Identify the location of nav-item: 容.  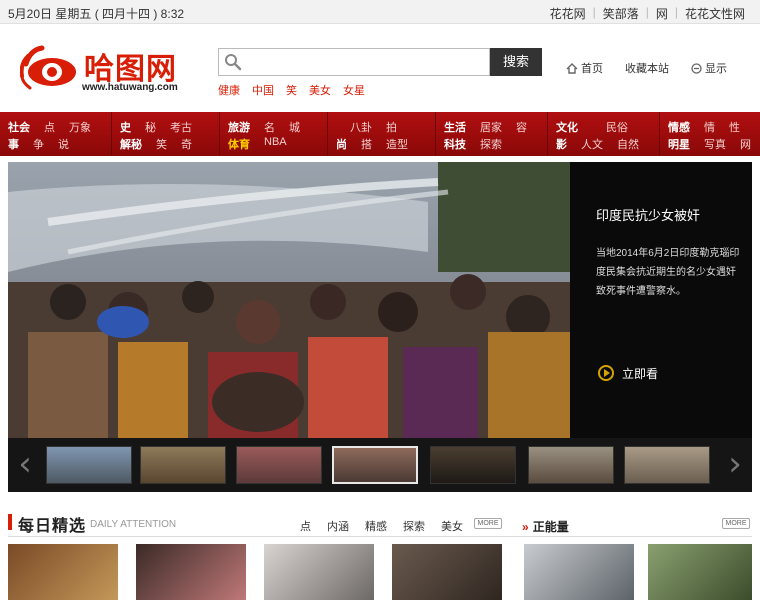
(521, 127).